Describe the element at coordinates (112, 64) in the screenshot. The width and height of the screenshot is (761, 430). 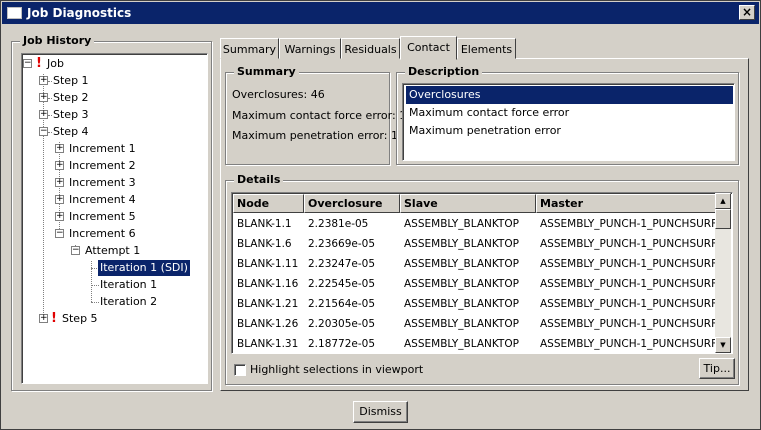
I see `tree-node-job: − ! Job` at that location.